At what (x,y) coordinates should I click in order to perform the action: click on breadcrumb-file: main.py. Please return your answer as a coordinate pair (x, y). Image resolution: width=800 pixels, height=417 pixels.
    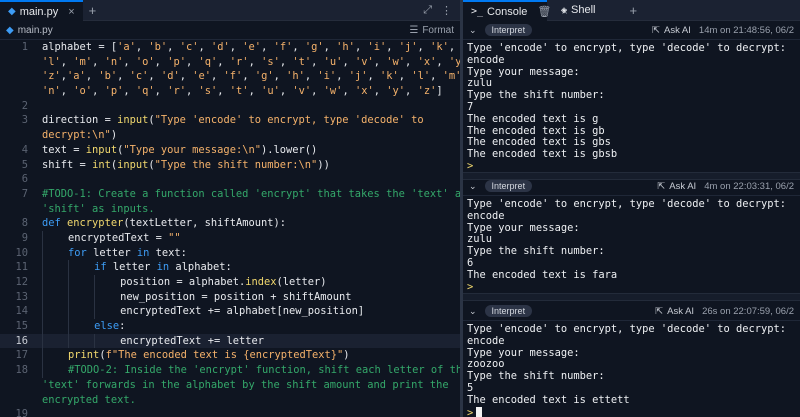
    Looking at the image, I should click on (35, 30).